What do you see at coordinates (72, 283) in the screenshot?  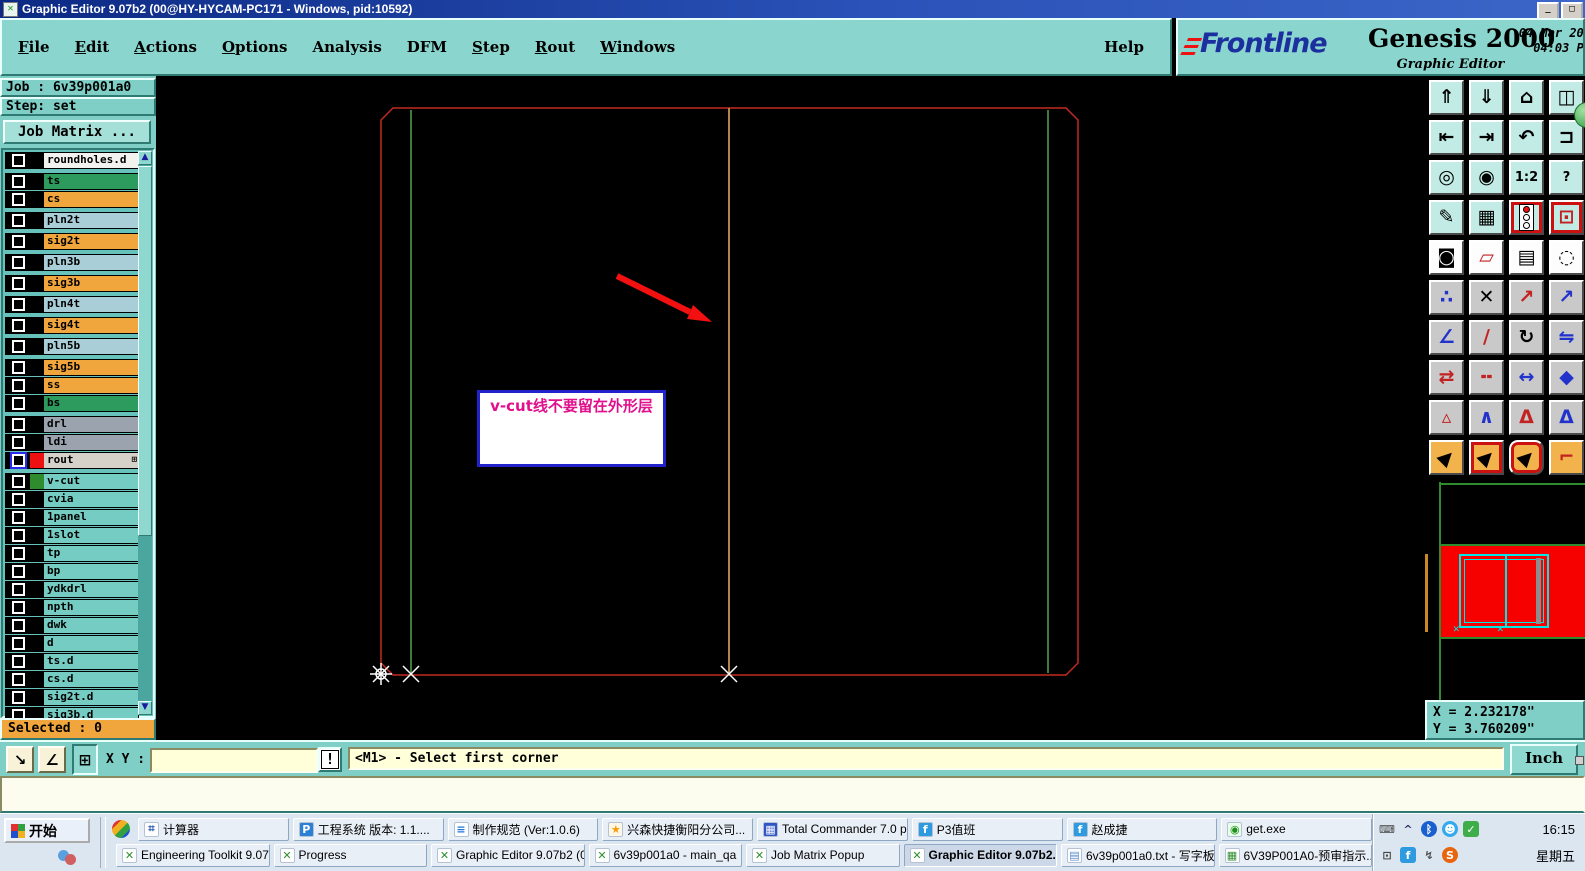 I see `layer-row-sig3b: sig3b` at bounding box center [72, 283].